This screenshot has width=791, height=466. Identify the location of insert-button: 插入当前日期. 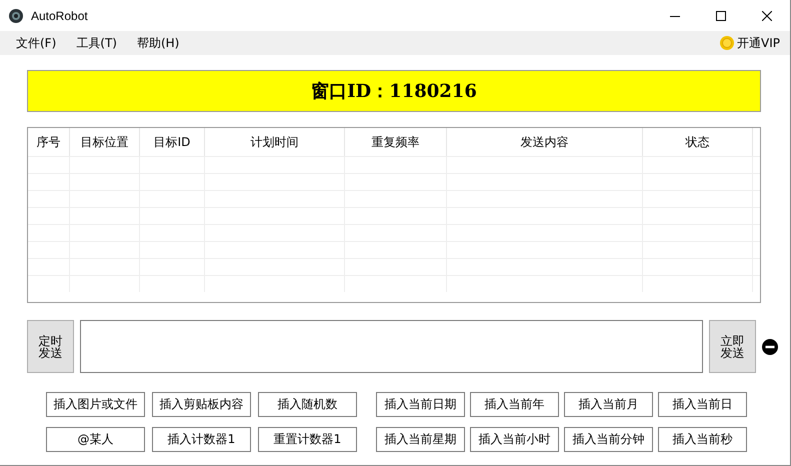
(420, 404).